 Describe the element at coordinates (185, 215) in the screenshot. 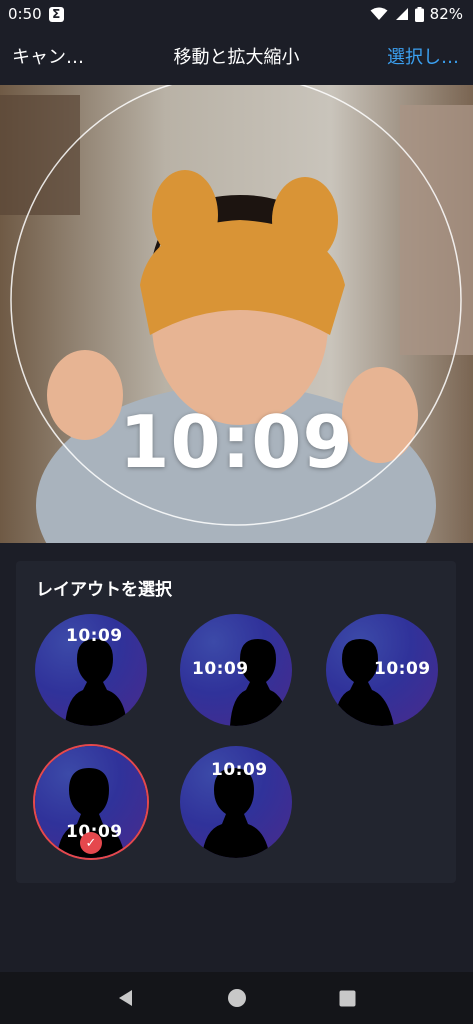

I see `headband-ear-left` at that location.